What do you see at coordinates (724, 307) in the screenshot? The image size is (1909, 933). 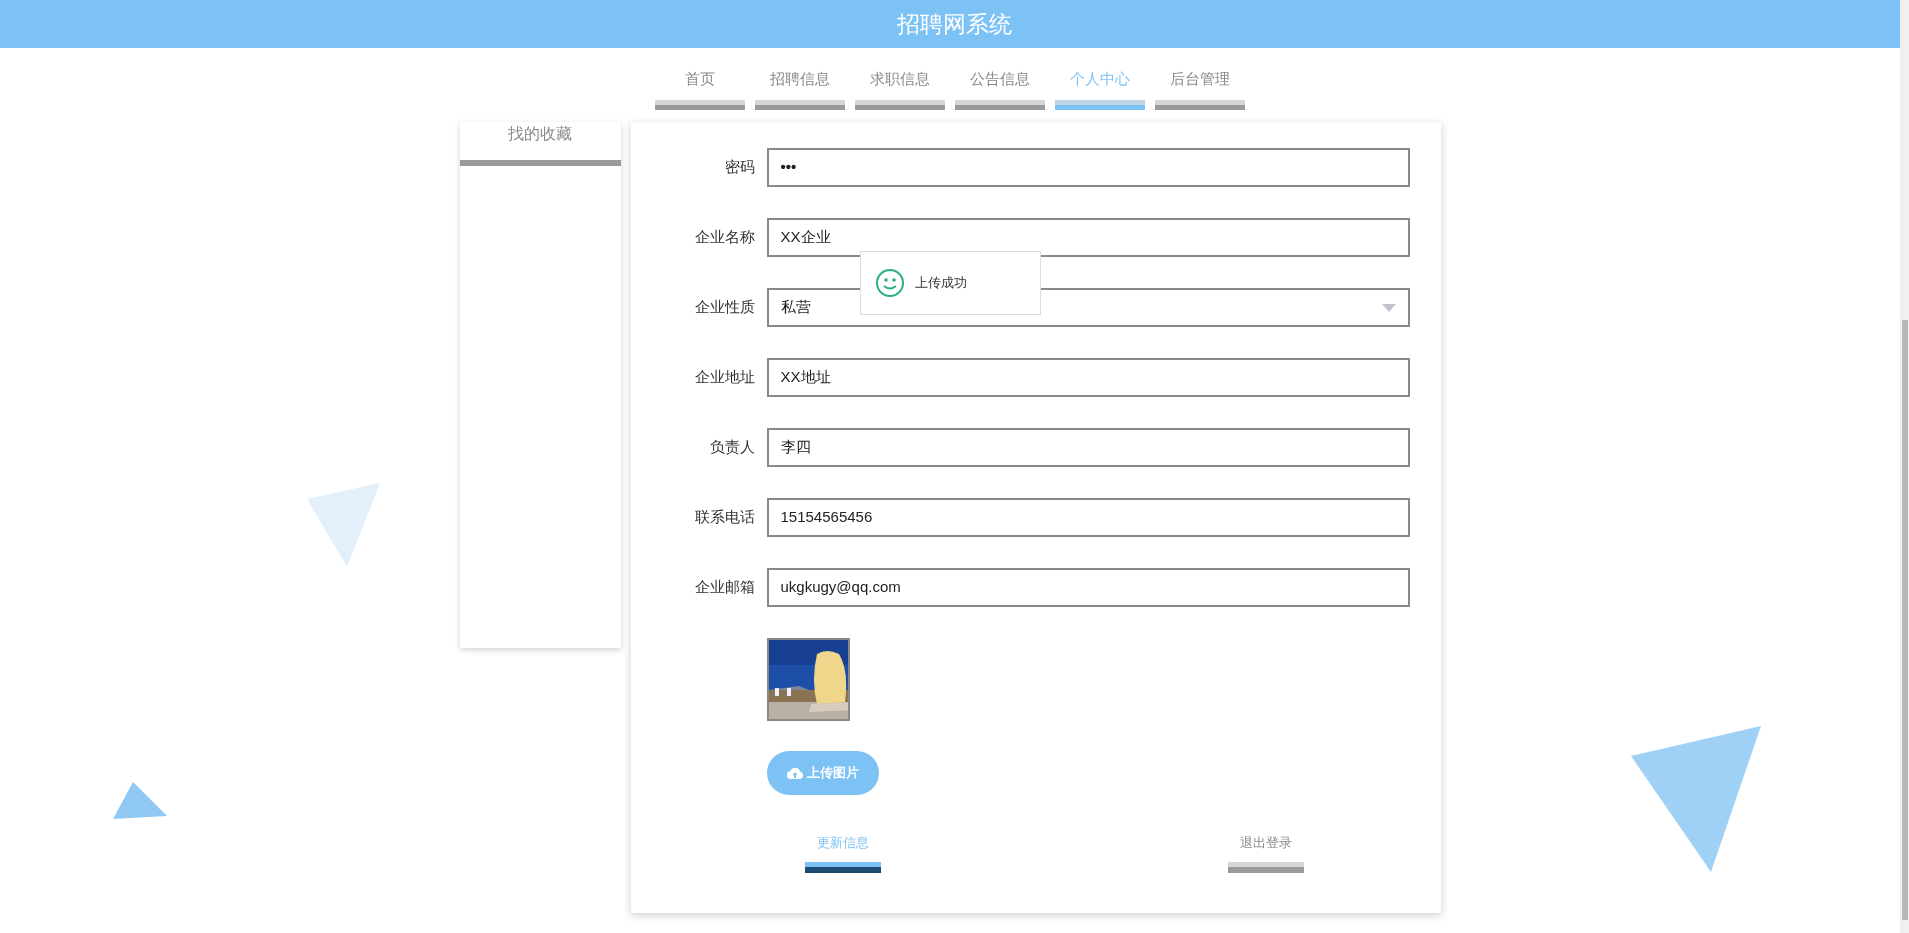 I see `field-label: 企业性质` at bounding box center [724, 307].